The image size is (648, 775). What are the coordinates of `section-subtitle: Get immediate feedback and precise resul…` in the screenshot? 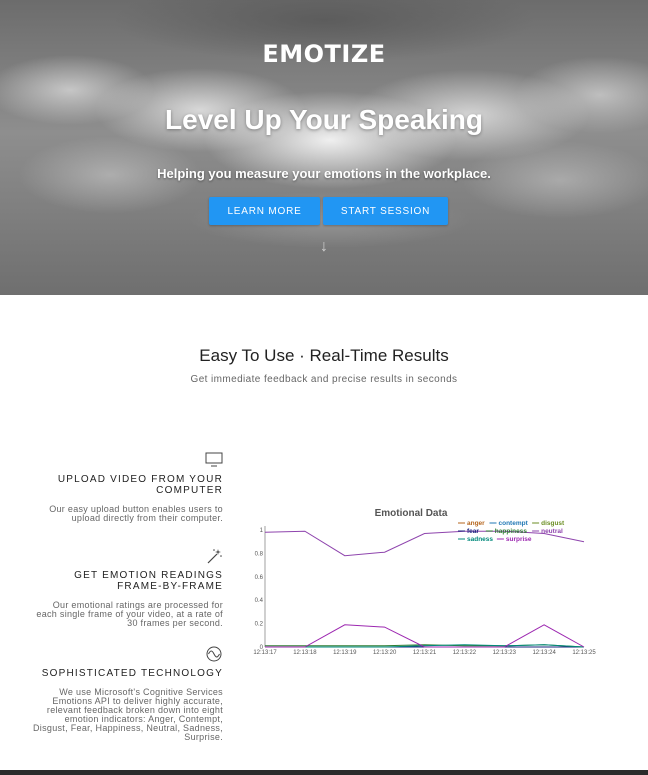 It's located at (324, 379).